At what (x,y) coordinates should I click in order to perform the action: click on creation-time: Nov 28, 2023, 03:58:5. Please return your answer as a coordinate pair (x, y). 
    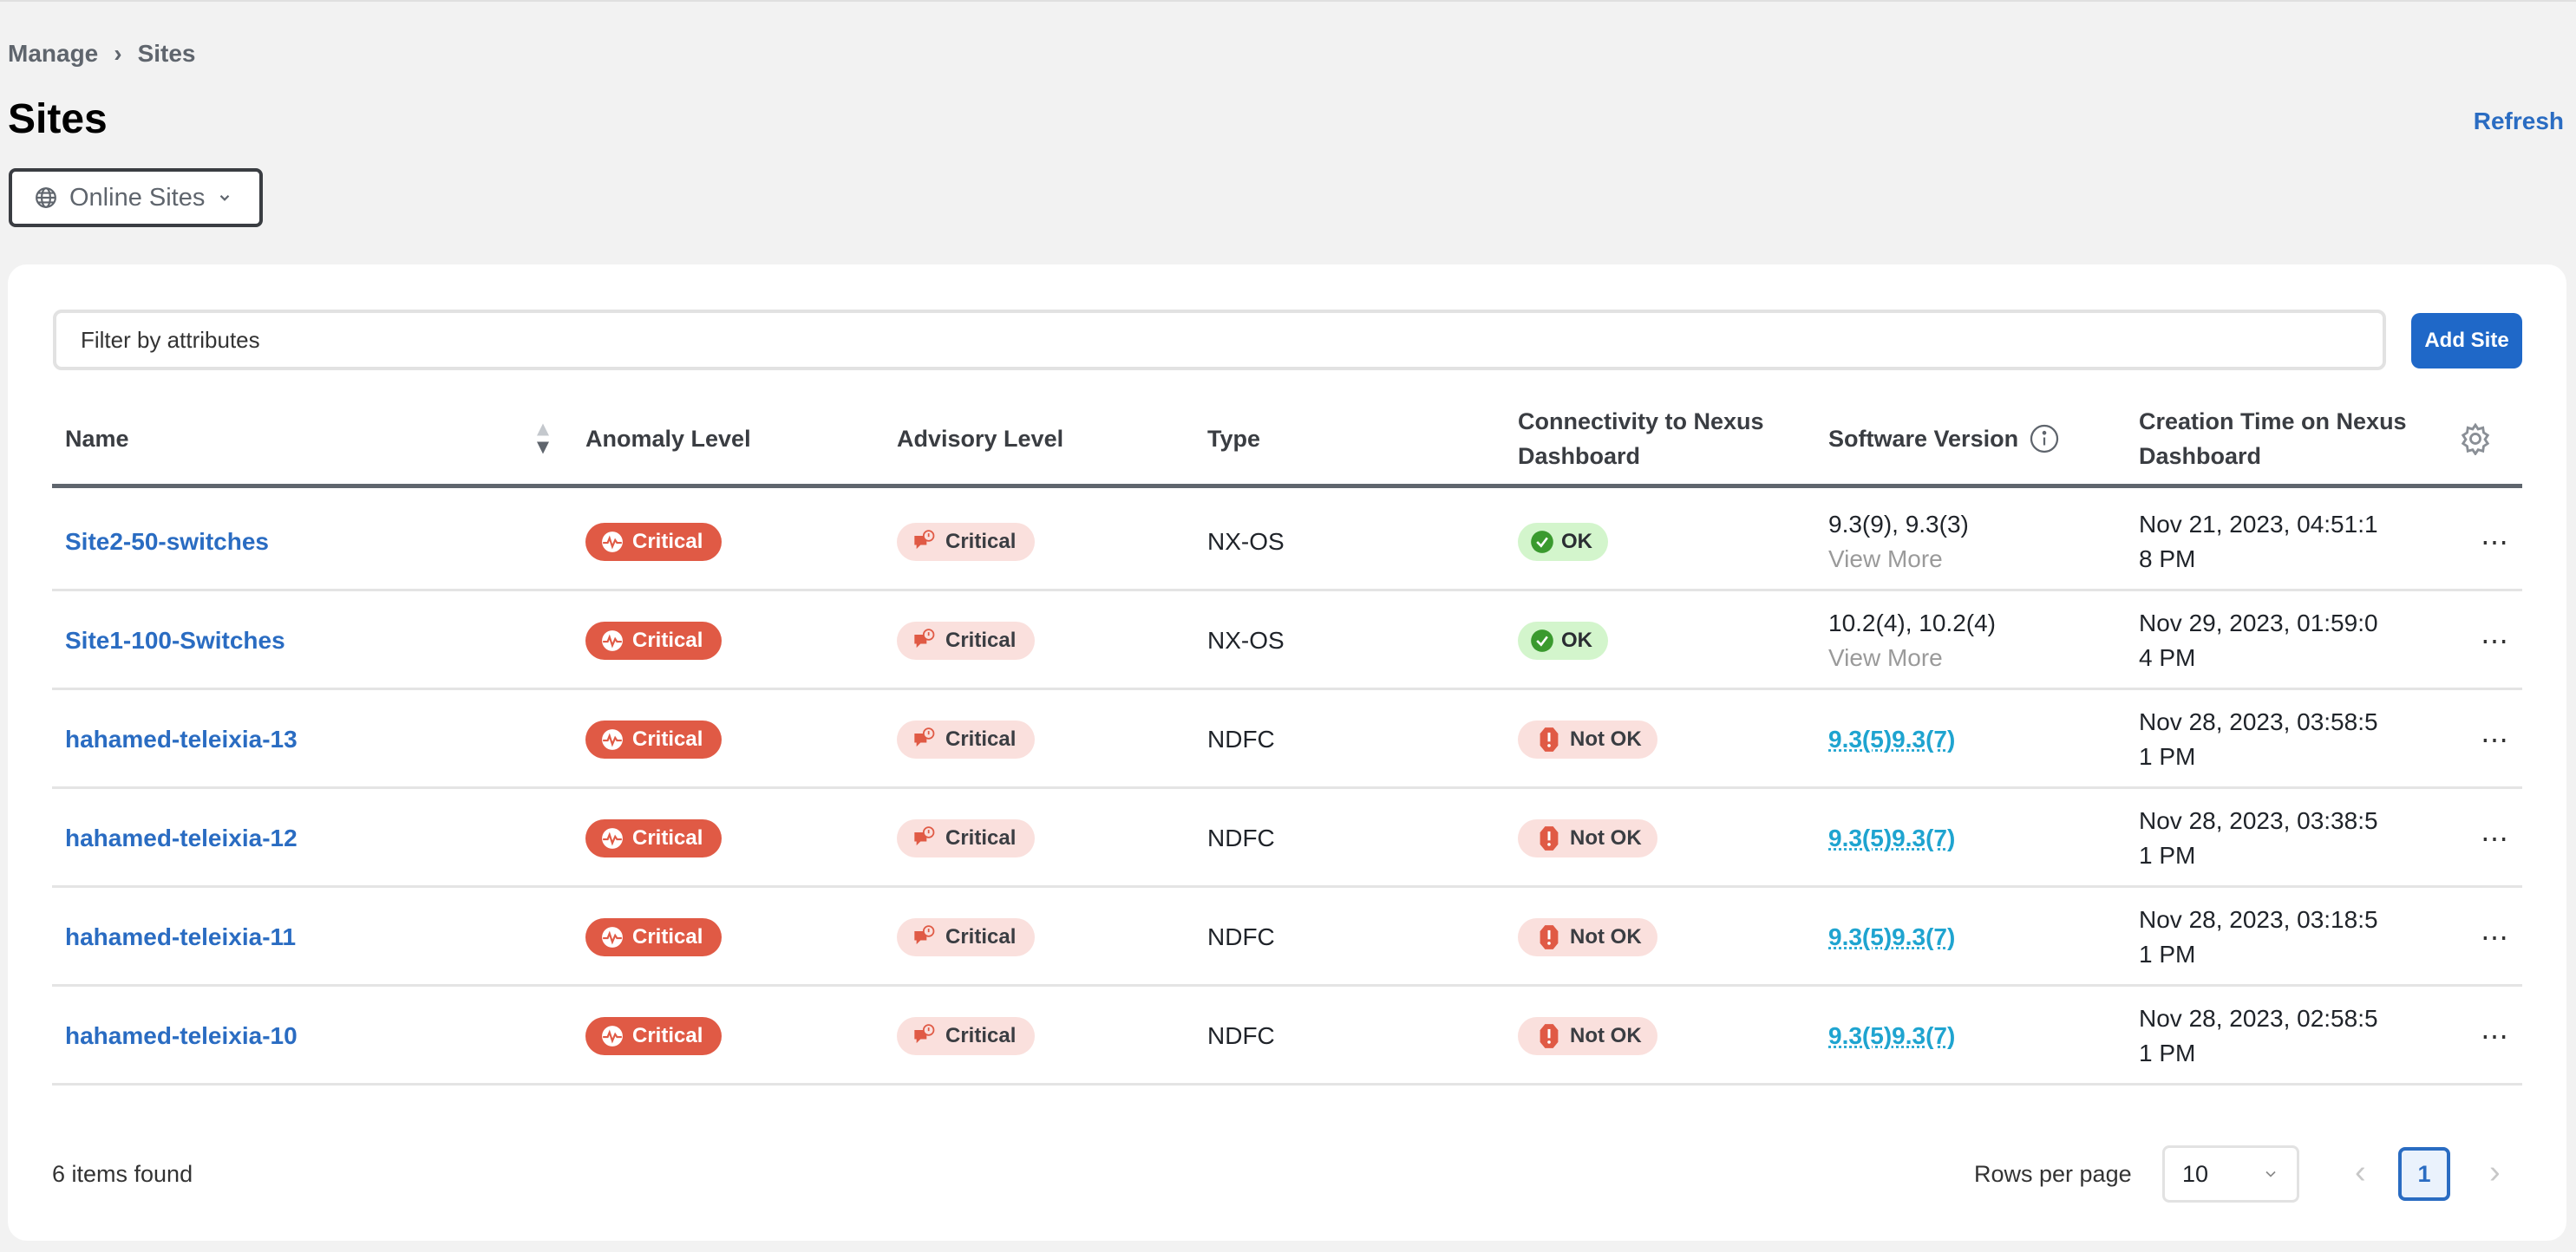
    Looking at the image, I should click on (2258, 721).